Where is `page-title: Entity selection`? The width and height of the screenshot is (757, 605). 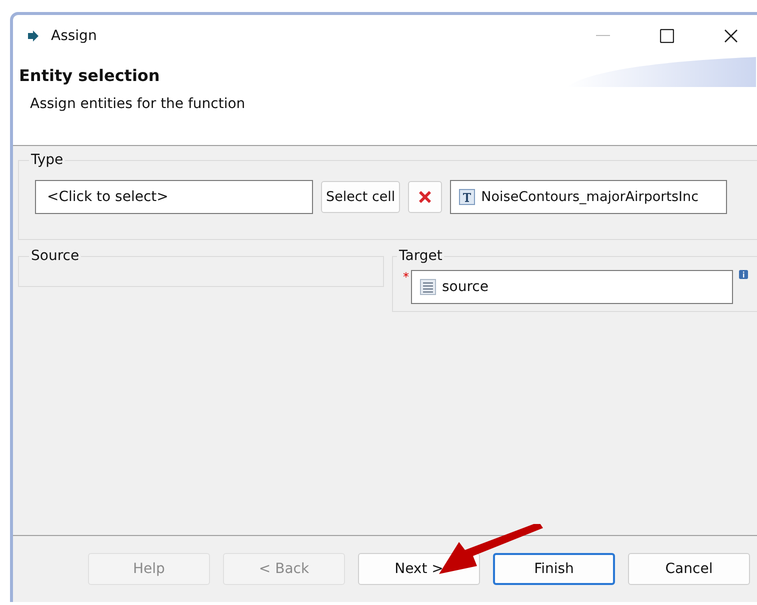 page-title: Entity selection is located at coordinates (89, 75).